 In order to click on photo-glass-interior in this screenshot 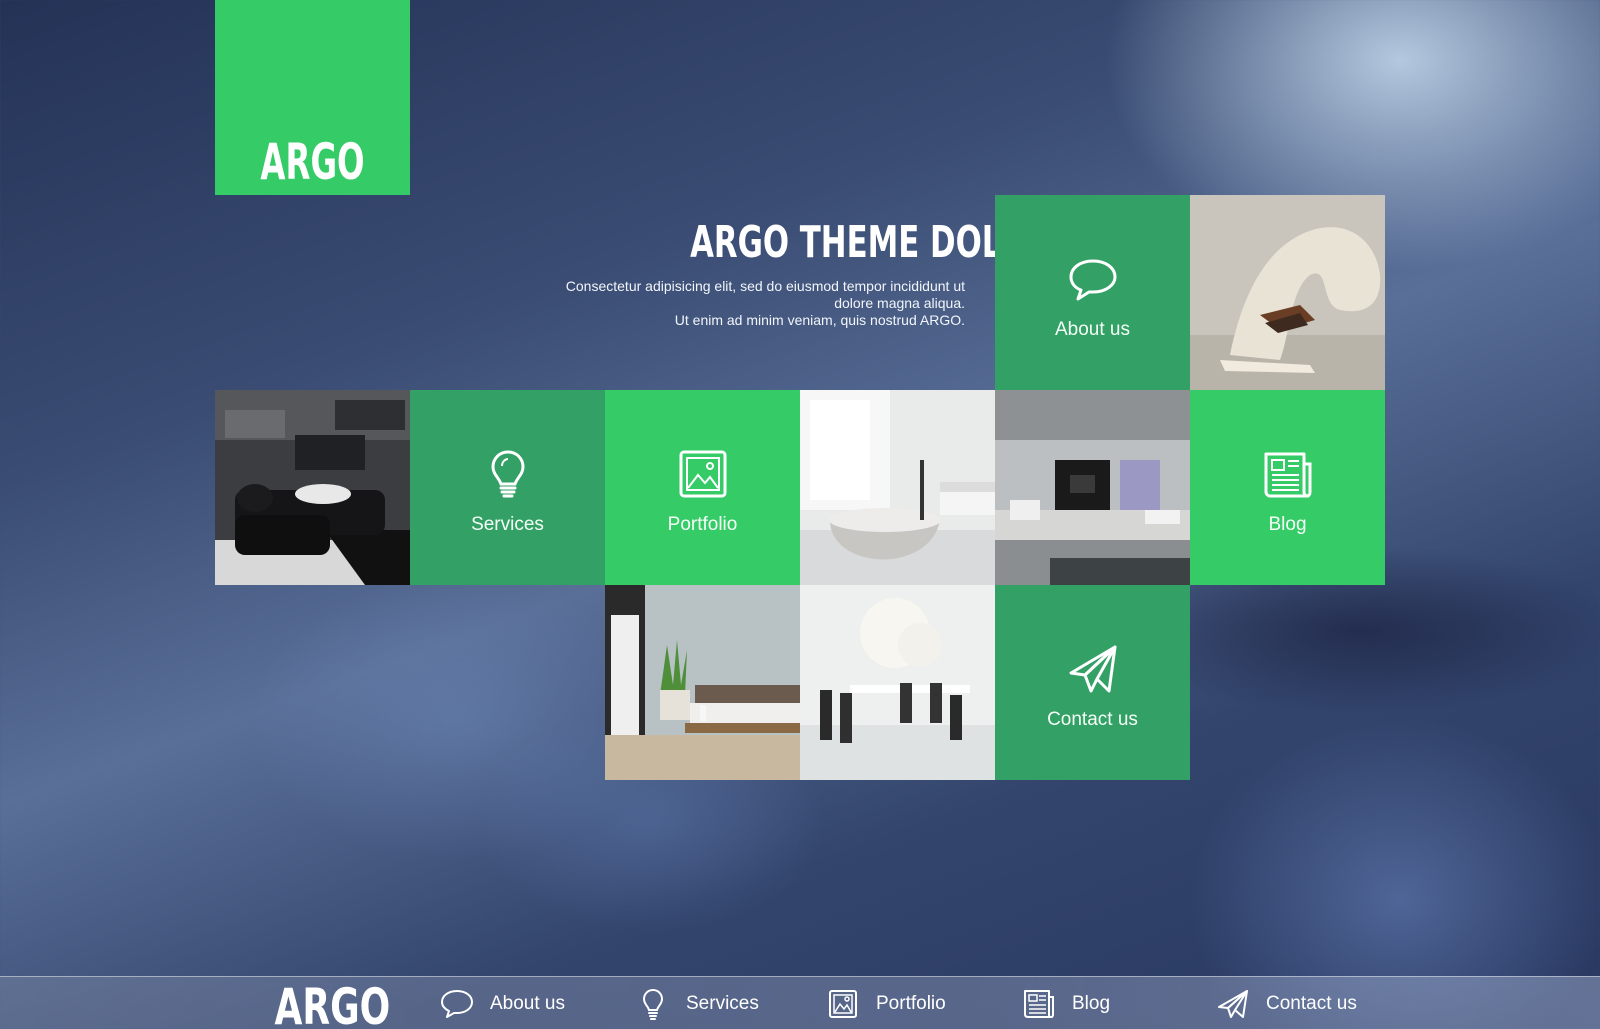, I will do `click(1092, 487)`.